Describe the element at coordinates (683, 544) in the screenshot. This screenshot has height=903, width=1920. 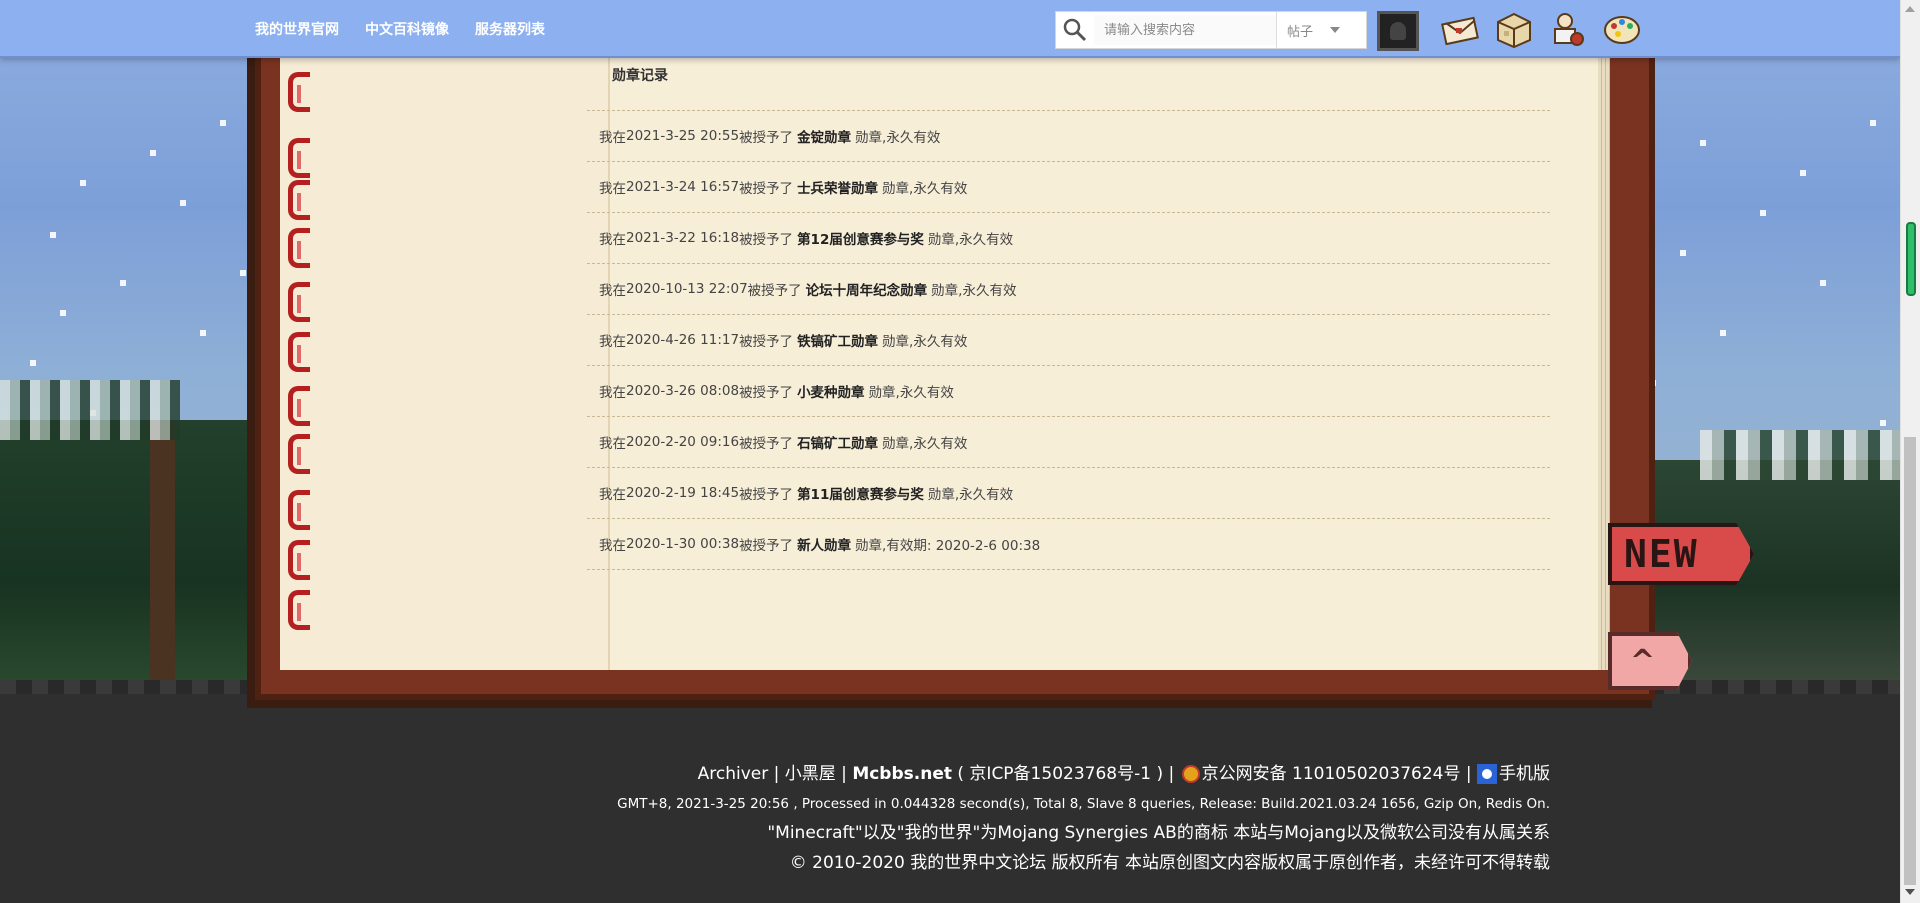
I see `medal-datetime: 2020-1-30 00:38` at that location.